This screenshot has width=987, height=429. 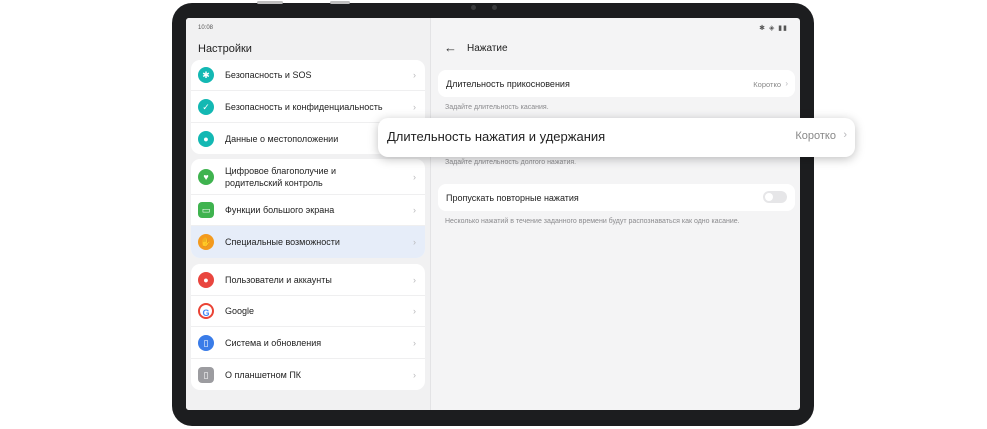 What do you see at coordinates (270, 2) in the screenshot?
I see `volume-button` at bounding box center [270, 2].